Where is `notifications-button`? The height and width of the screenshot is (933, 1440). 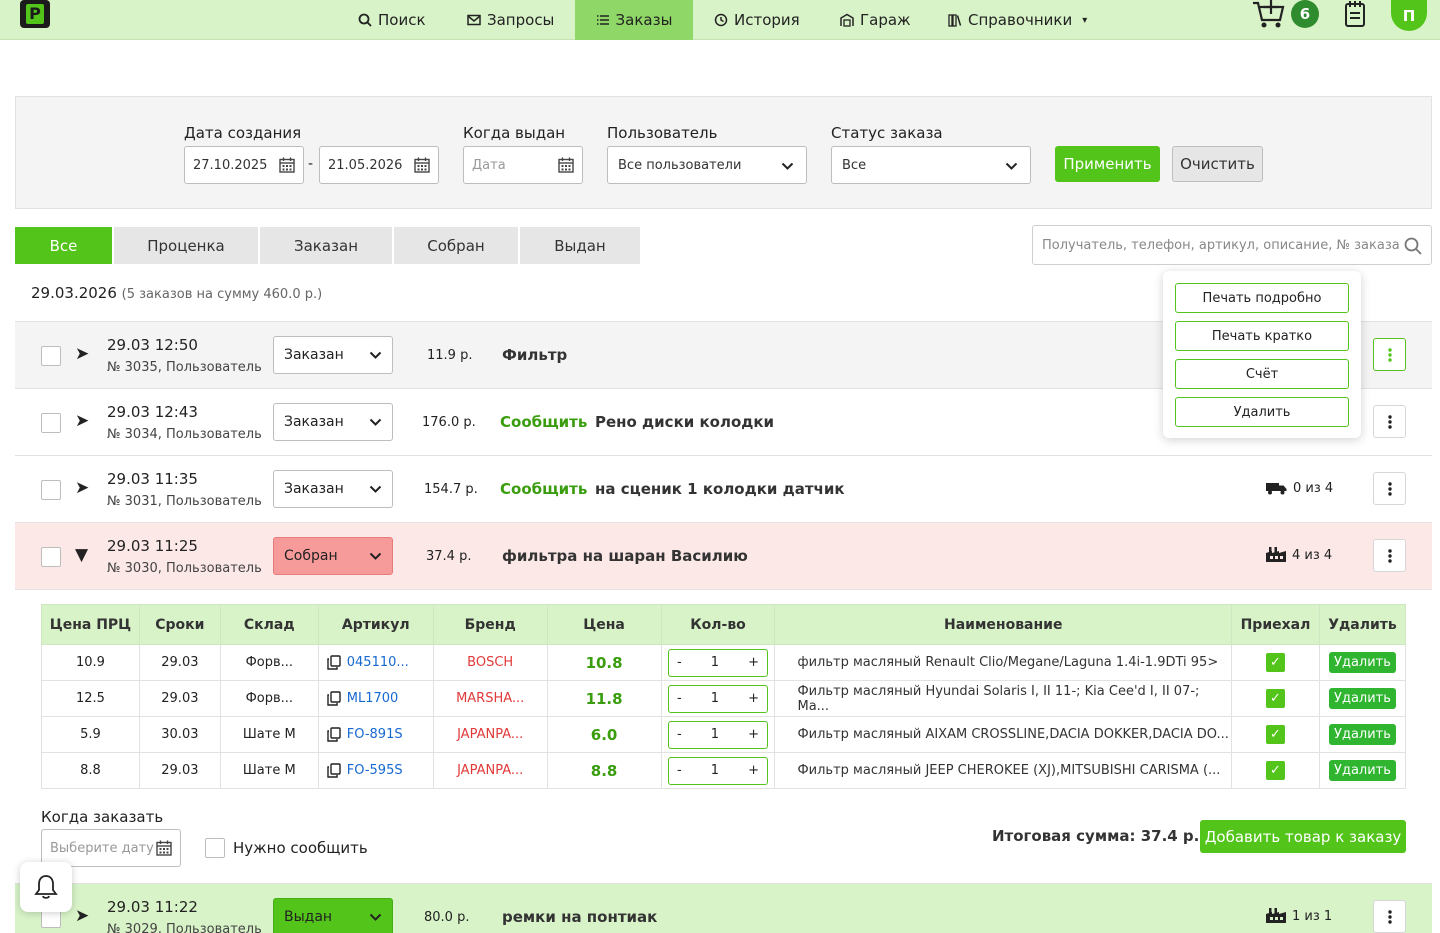 notifications-button is located at coordinates (46, 887).